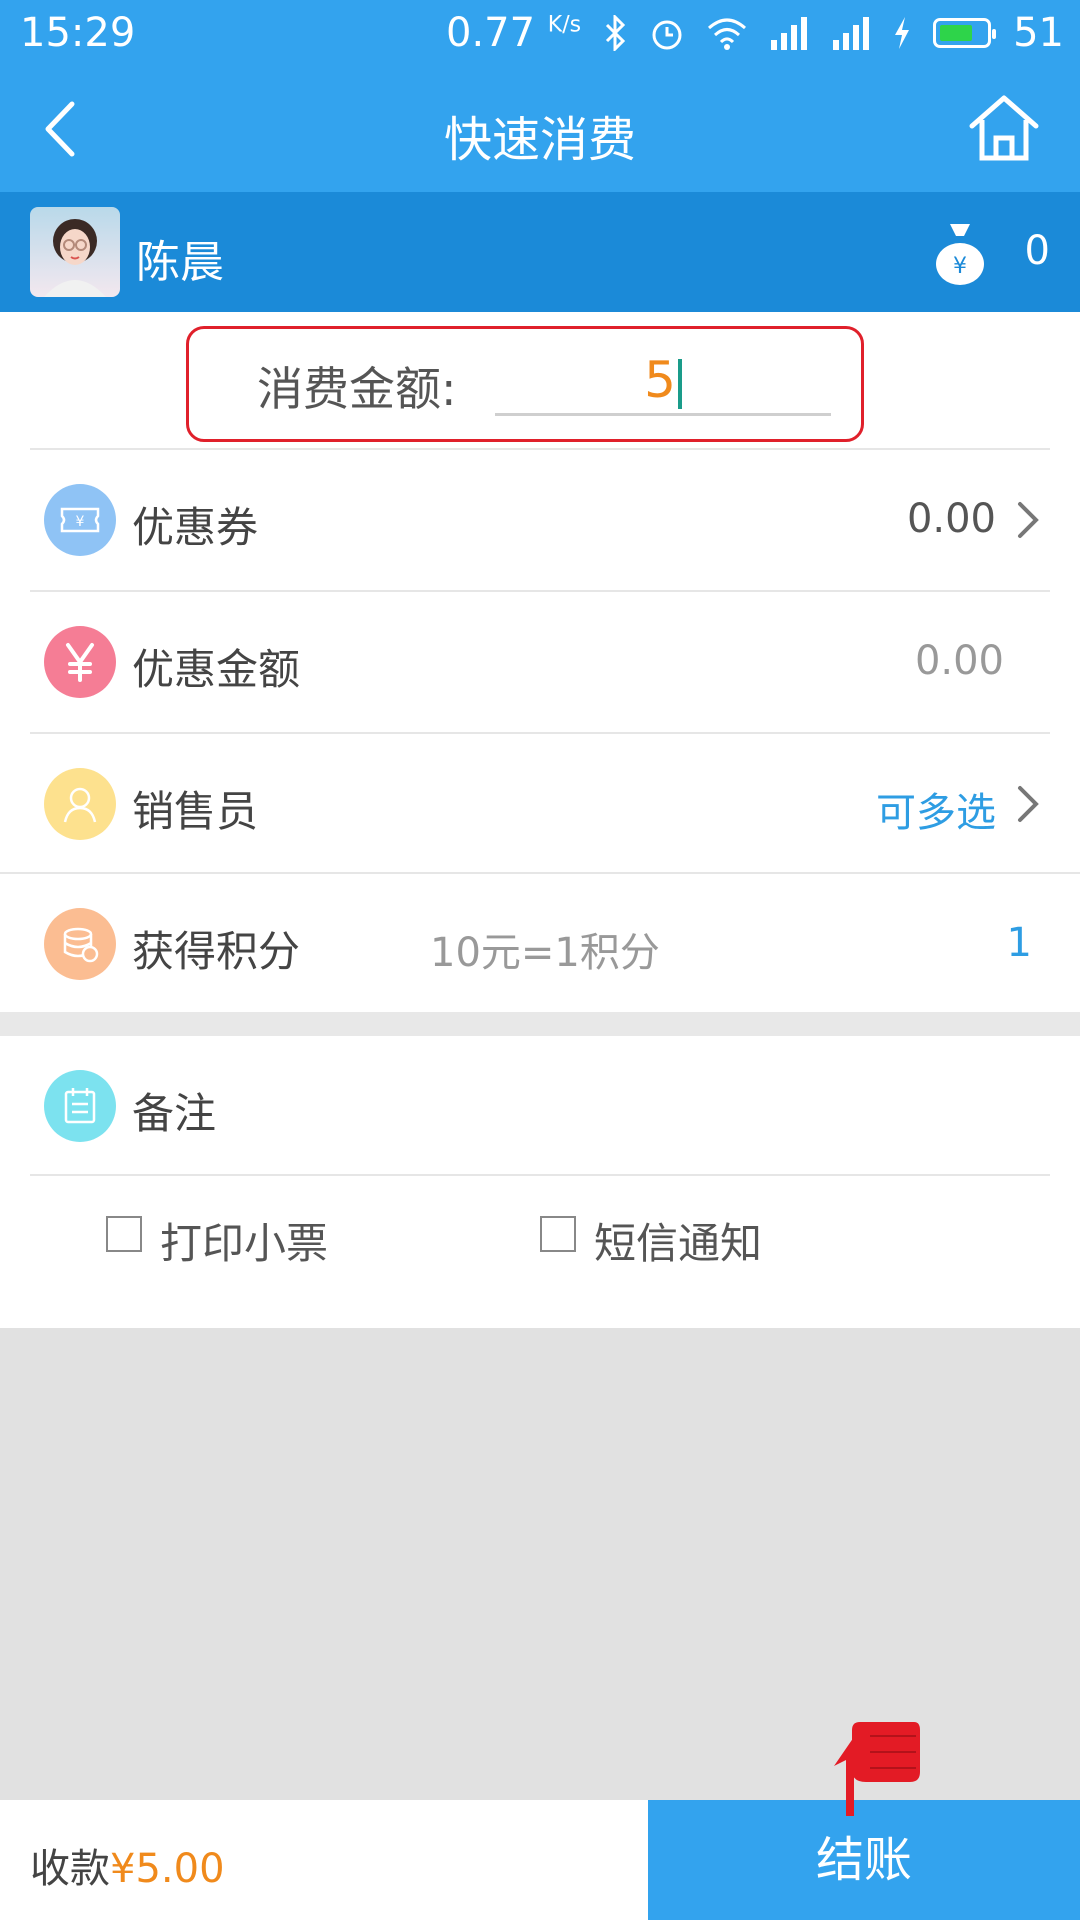  I want to click on avatar-image, so click(75, 258).